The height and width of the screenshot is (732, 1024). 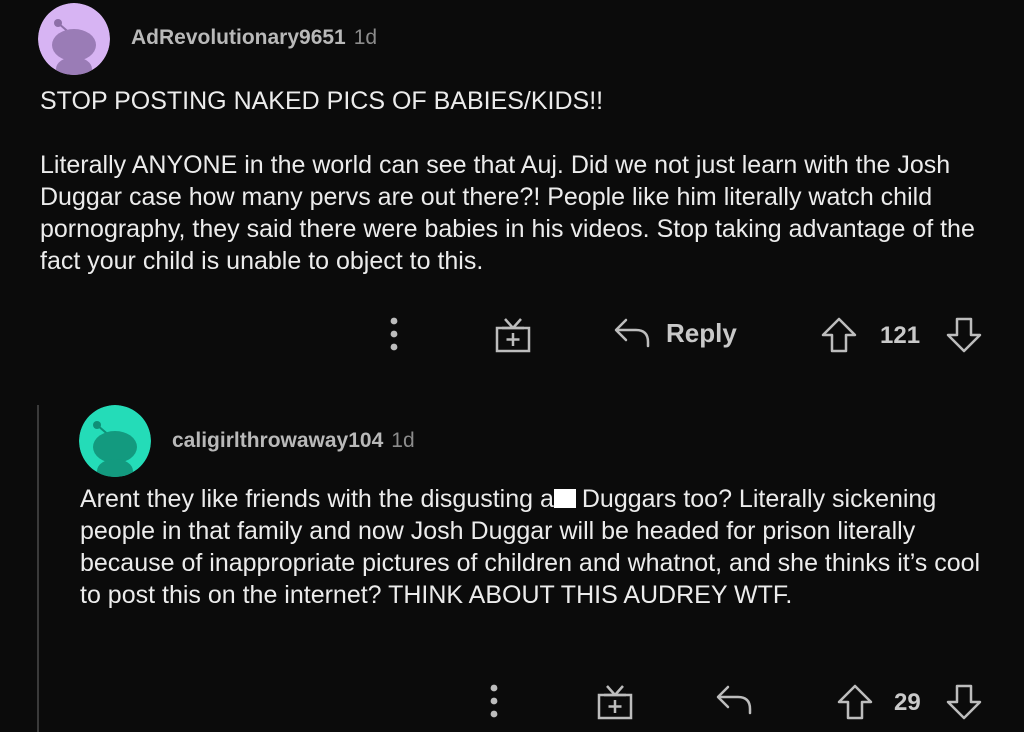 I want to click on reply-label: Reply, so click(x=701, y=332).